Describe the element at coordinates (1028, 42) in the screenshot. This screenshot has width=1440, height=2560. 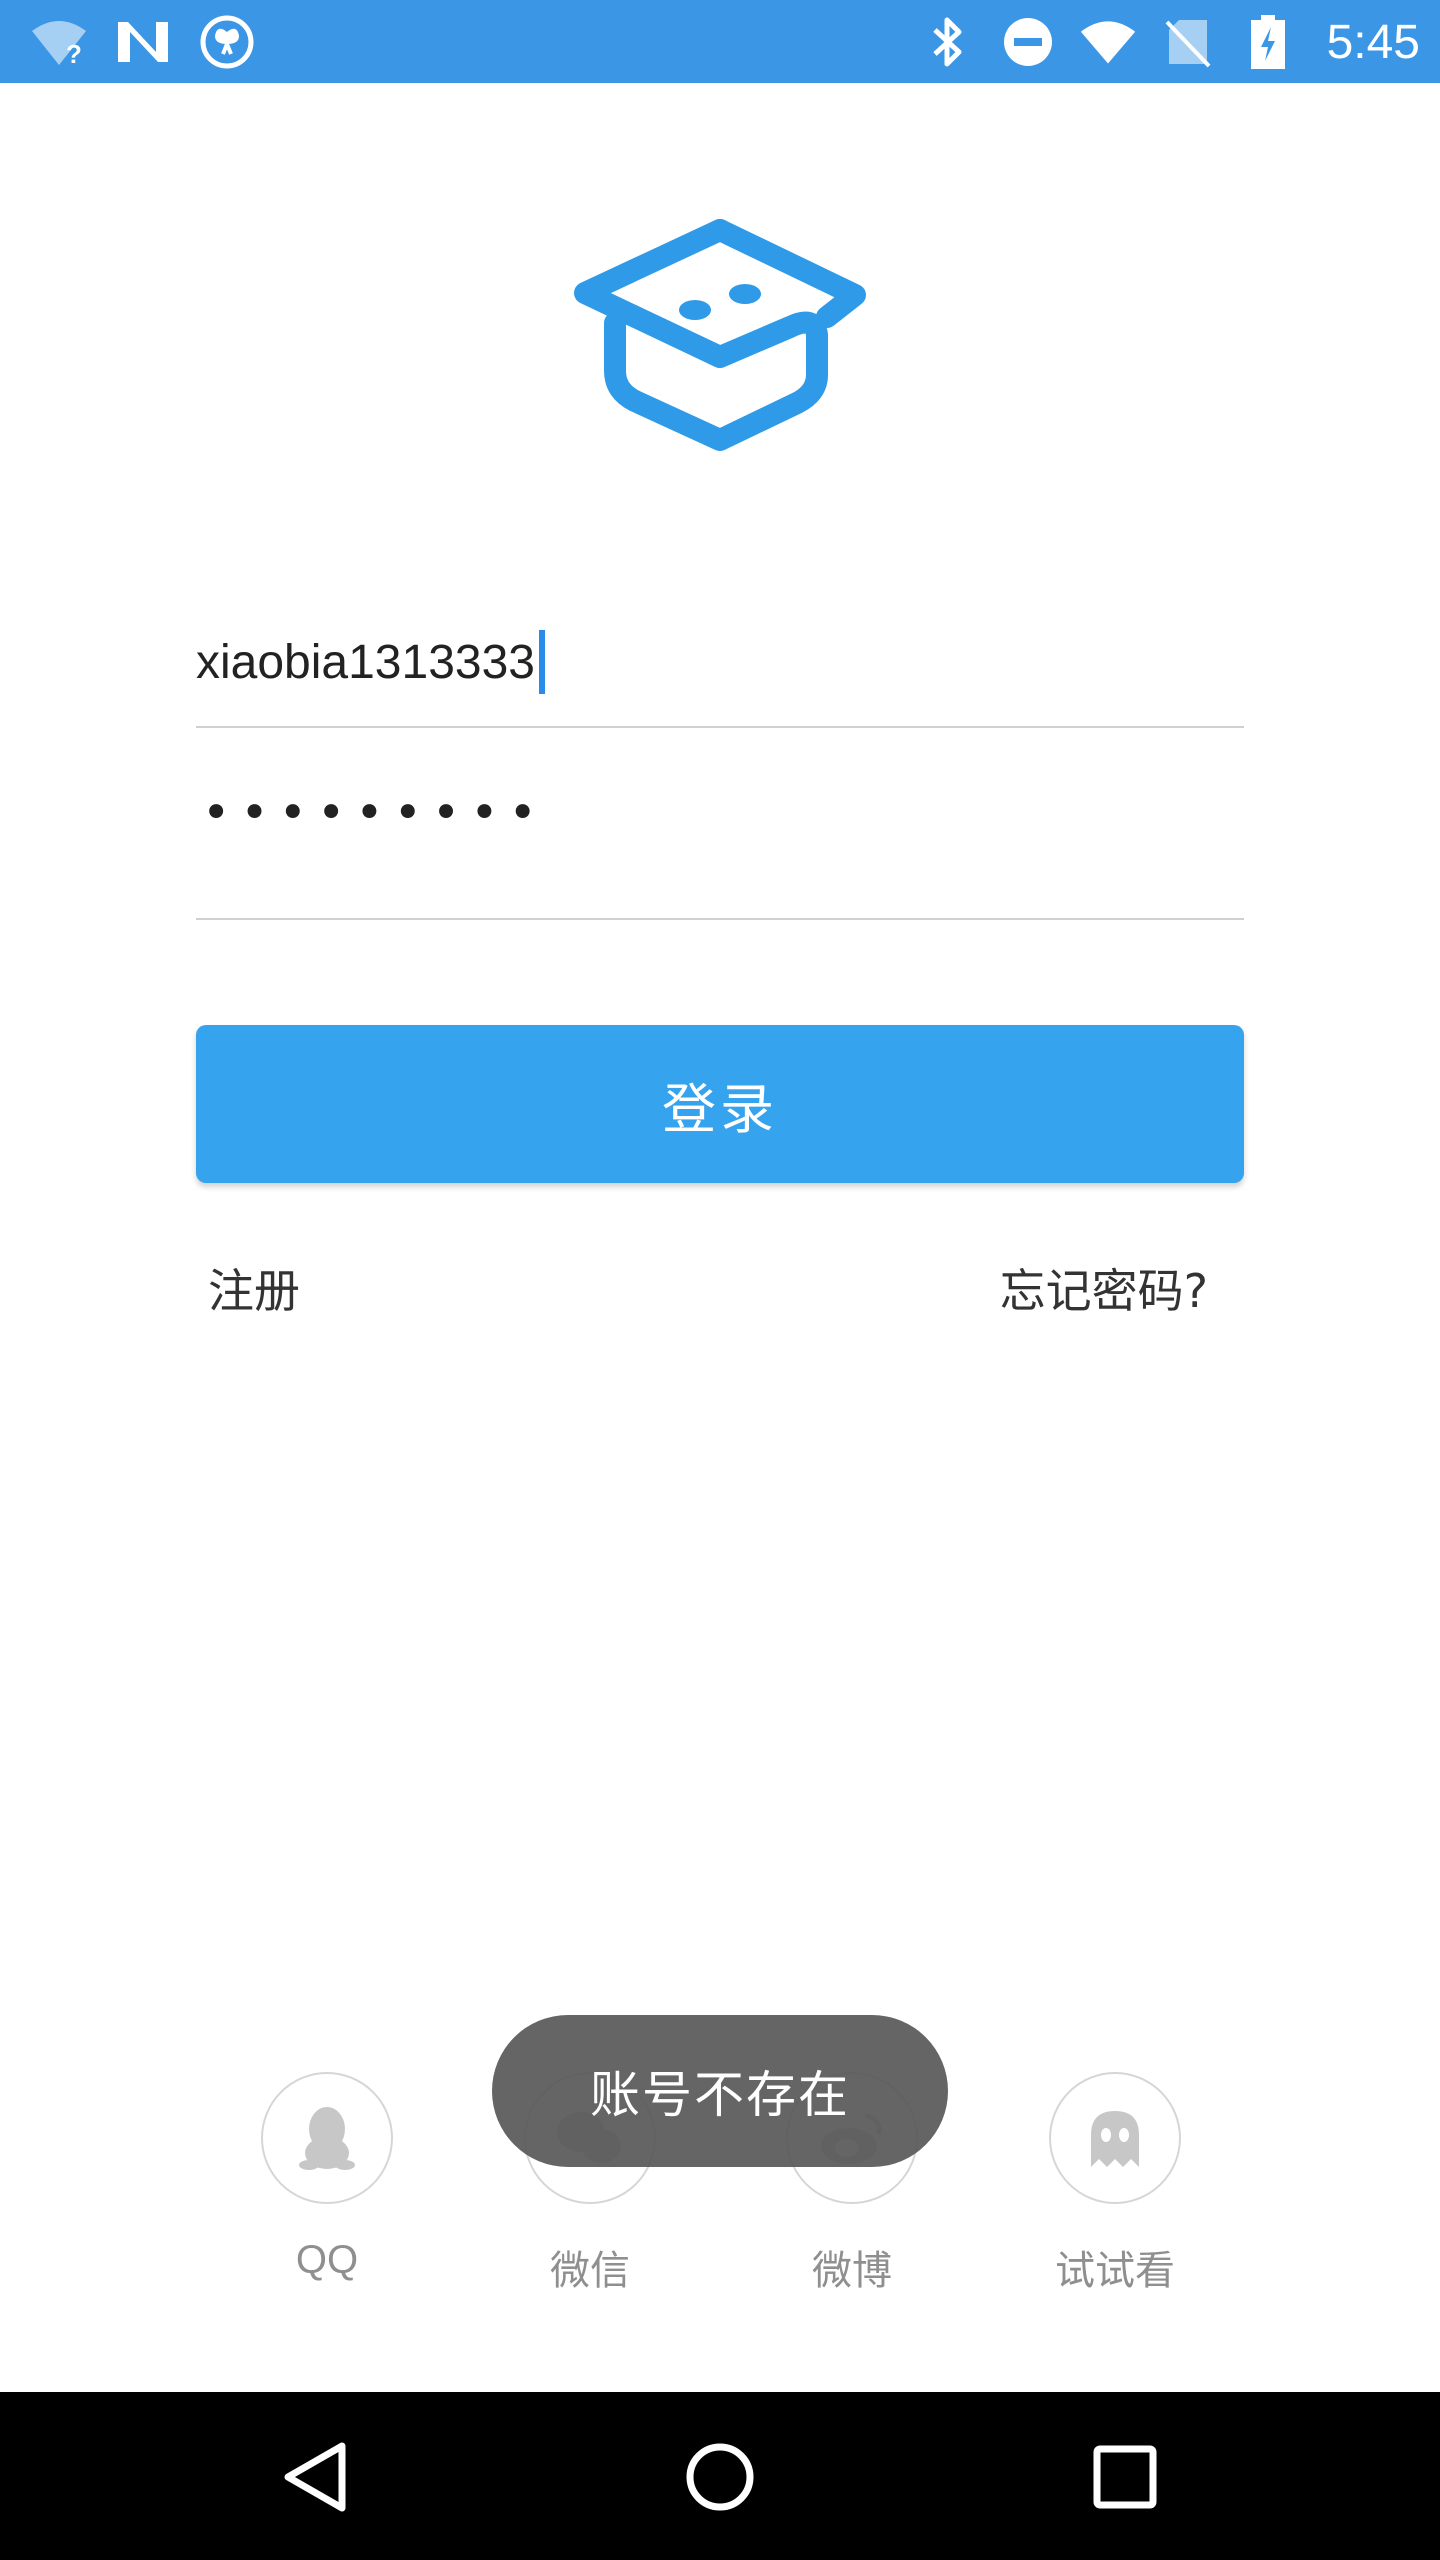
I see `do-not-disturb-icon` at that location.